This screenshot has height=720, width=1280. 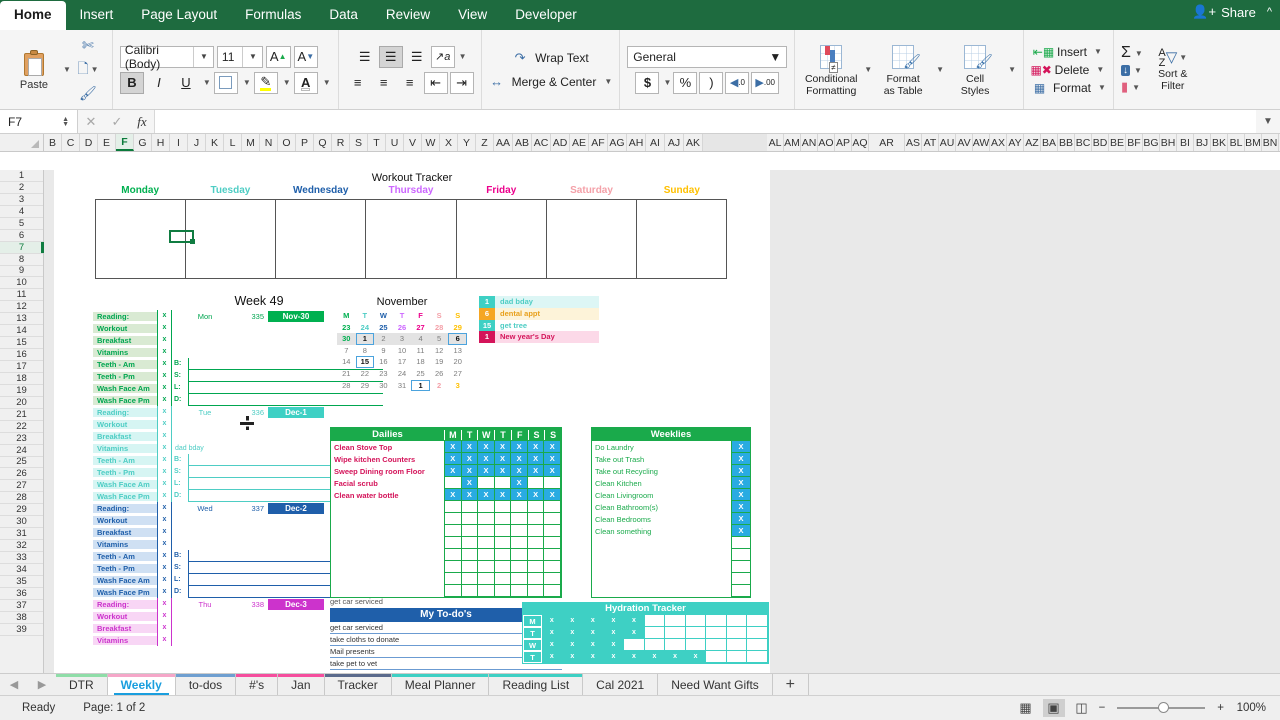 What do you see at coordinates (440, 684) in the screenshot?
I see `sheet-tab-meal-planner: Meal Planner` at bounding box center [440, 684].